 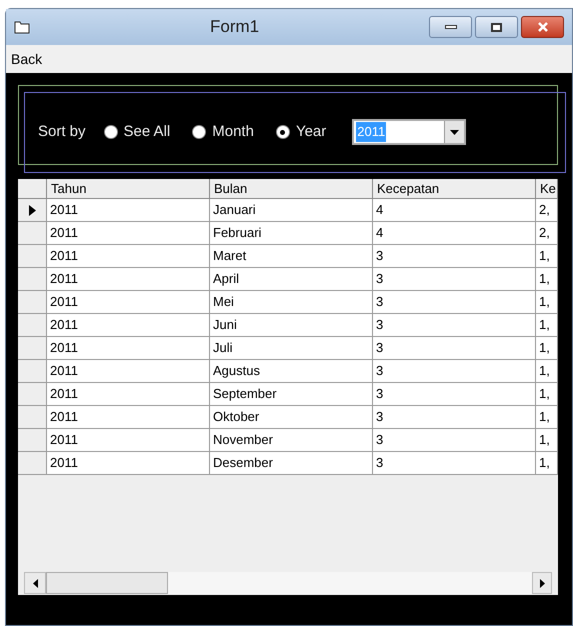 I want to click on horizontal-scrollbar, so click(x=288, y=583).